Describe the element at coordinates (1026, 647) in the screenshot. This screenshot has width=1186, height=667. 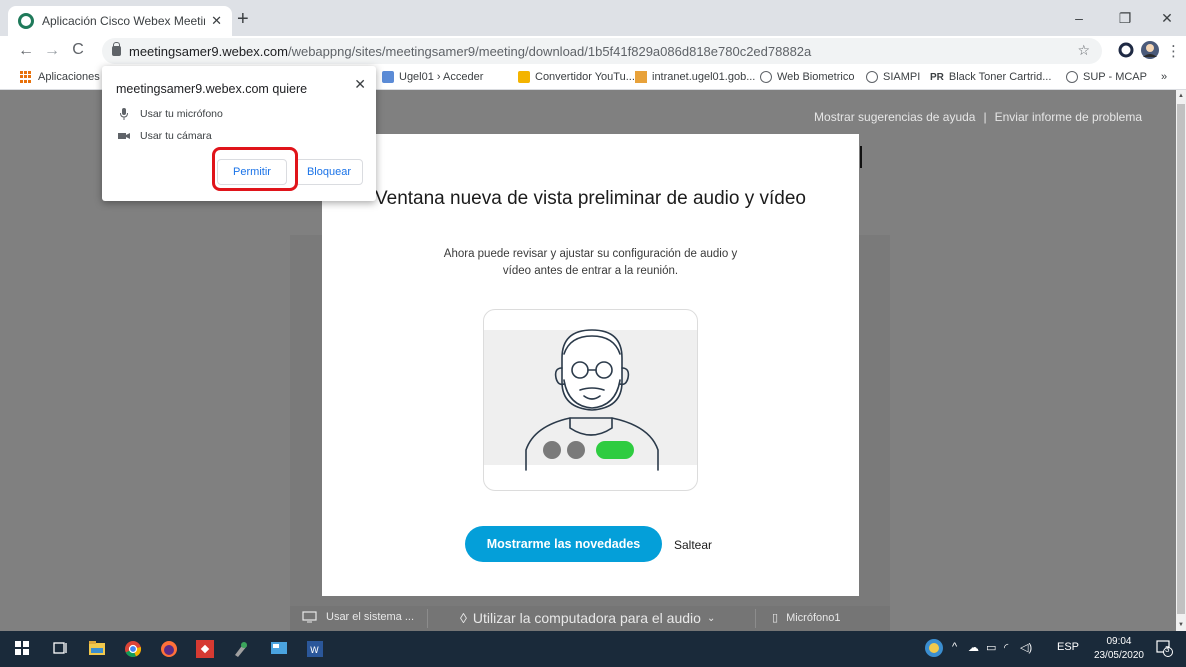
I see `volume-icon: ◁)` at that location.